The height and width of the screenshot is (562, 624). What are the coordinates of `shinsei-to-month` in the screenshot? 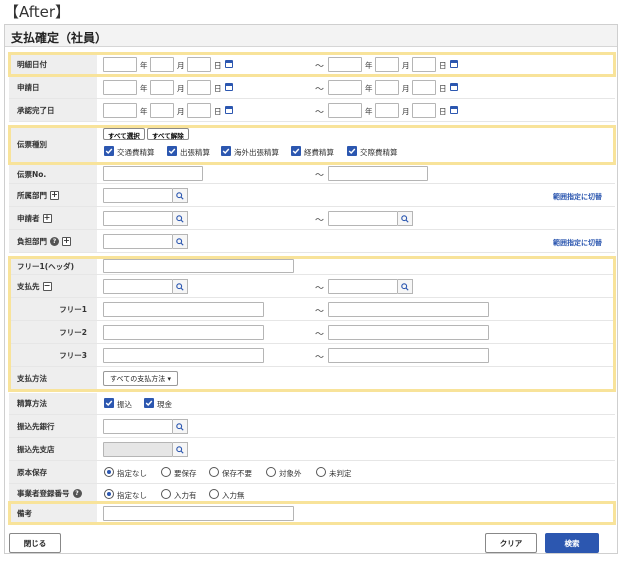 It's located at (387, 87).